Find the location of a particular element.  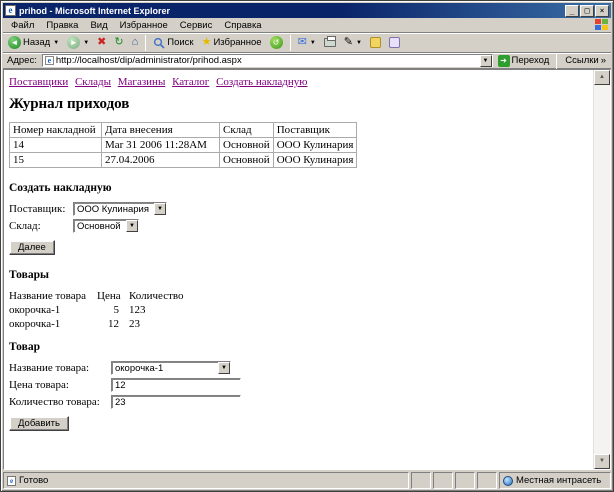

maximize-button: □ is located at coordinates (587, 10).